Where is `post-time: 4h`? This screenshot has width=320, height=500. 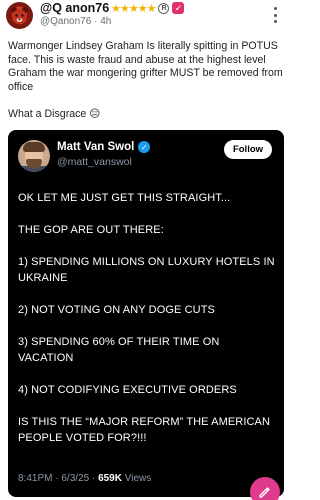 post-time: 4h is located at coordinates (106, 21).